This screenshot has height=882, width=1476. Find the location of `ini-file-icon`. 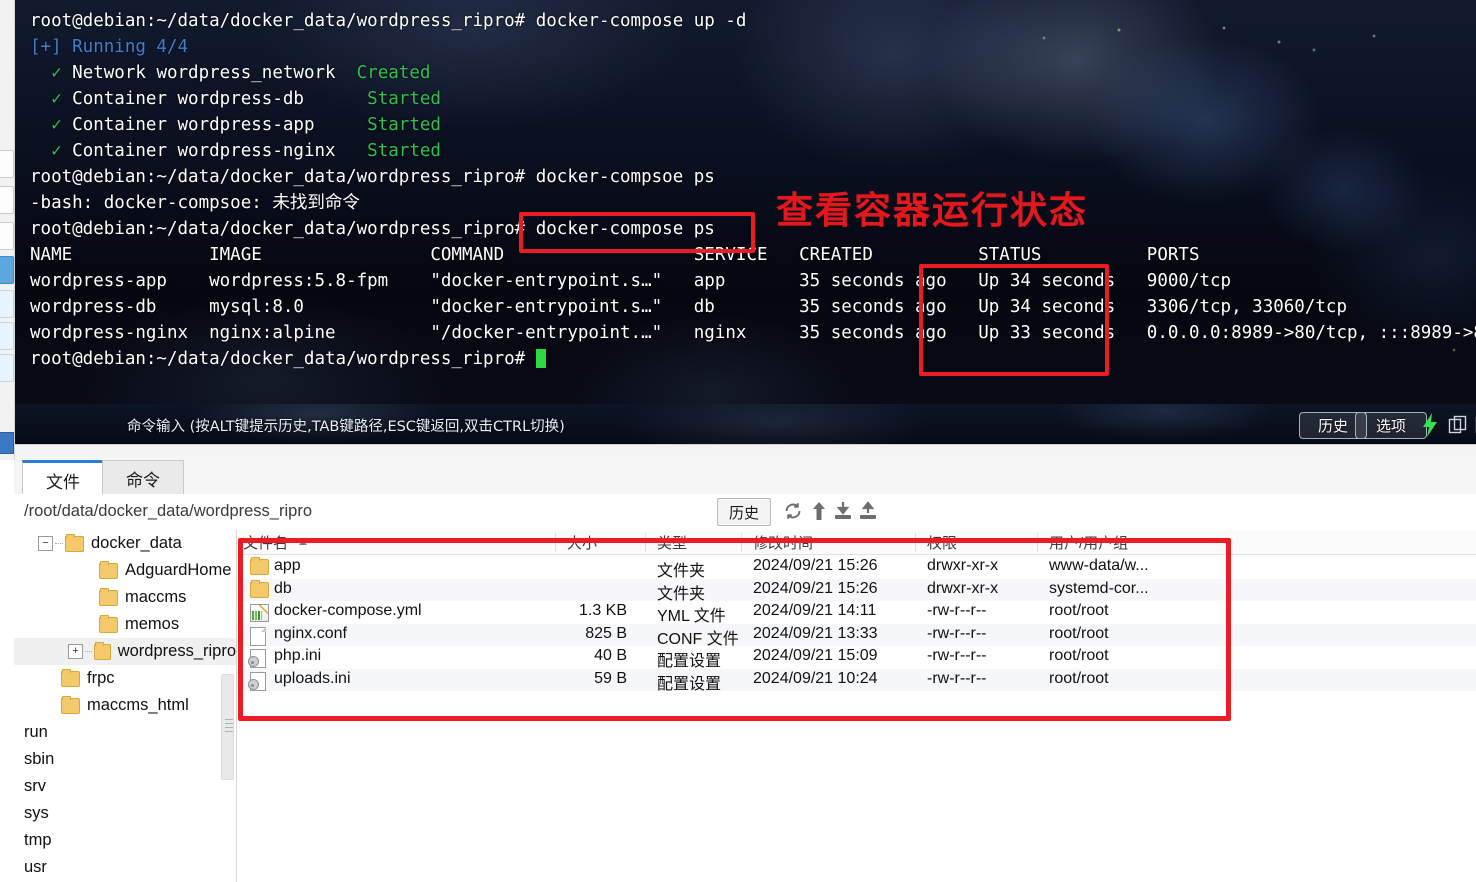

ini-file-icon is located at coordinates (258, 681).